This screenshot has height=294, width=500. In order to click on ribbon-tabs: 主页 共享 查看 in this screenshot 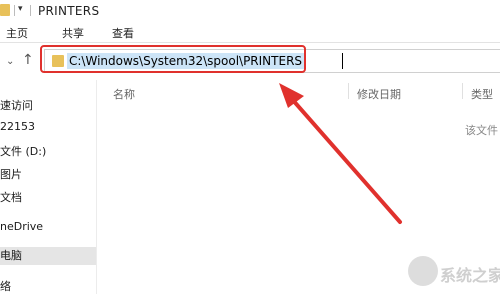, I will do `click(250, 32)`.